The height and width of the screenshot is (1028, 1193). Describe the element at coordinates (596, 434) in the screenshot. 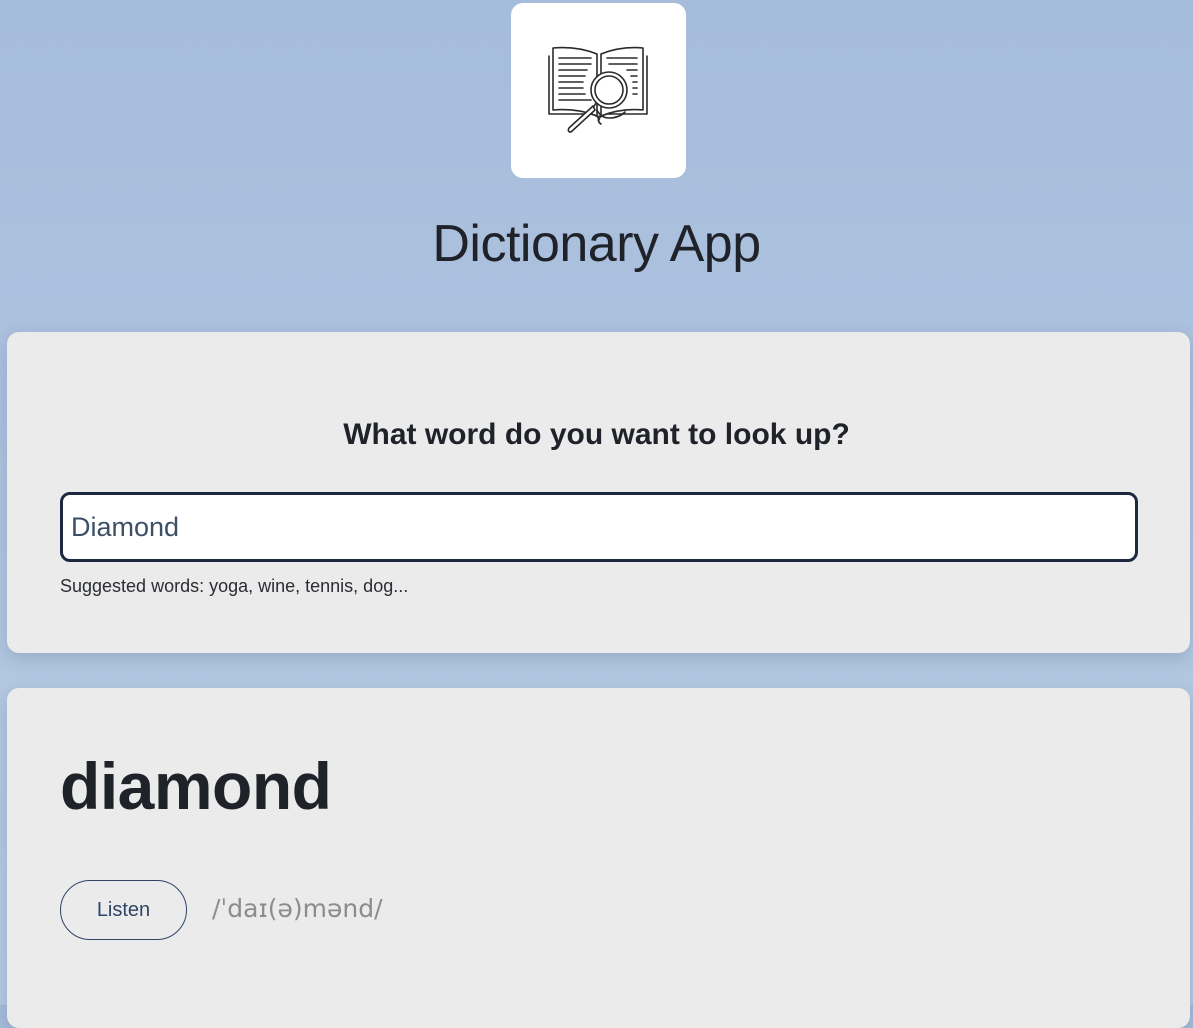

I see `search-prompt: What word do you want to look up?` at that location.